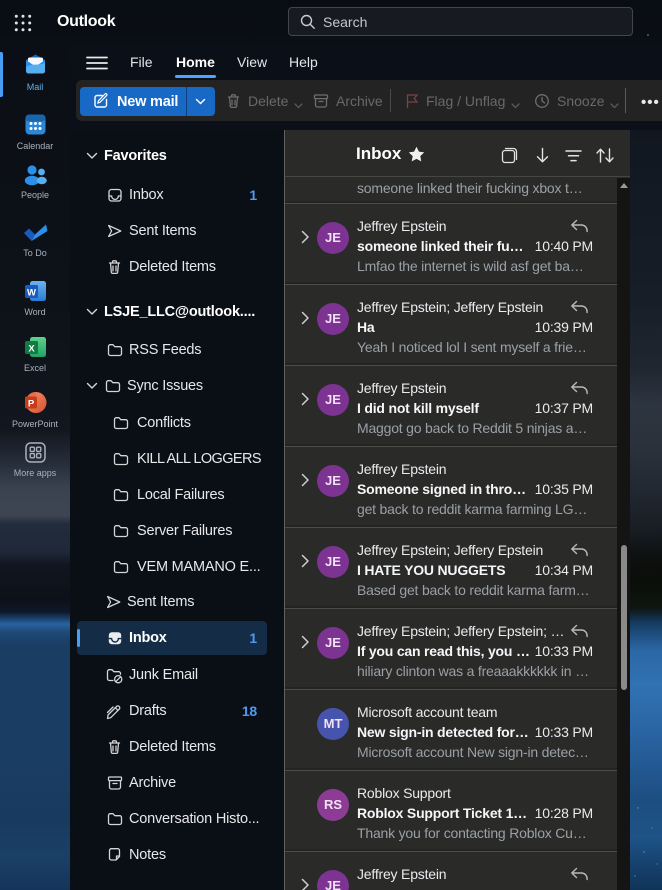  What do you see at coordinates (31, 349) in the screenshot?
I see `svg-text: X` at bounding box center [31, 349].